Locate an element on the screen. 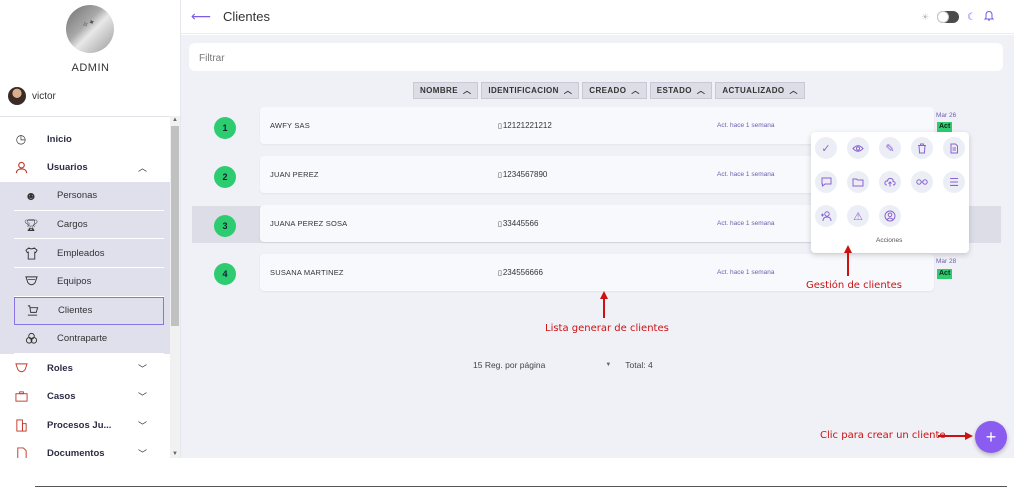 Image resolution: width=1024 pixels, height=488 pixels. add-user-icon is located at coordinates (826, 216).